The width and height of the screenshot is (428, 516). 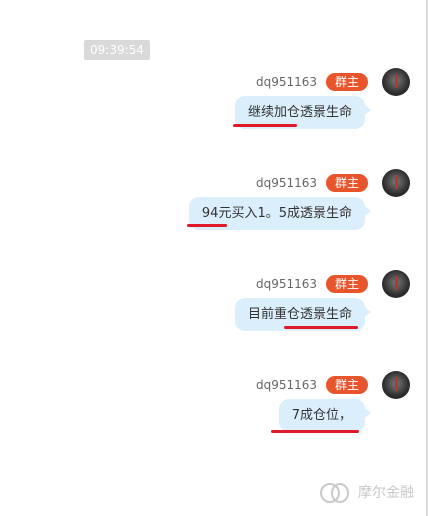 What do you see at coordinates (299, 314) in the screenshot?
I see `message-text: 目前重仓透景生命` at bounding box center [299, 314].